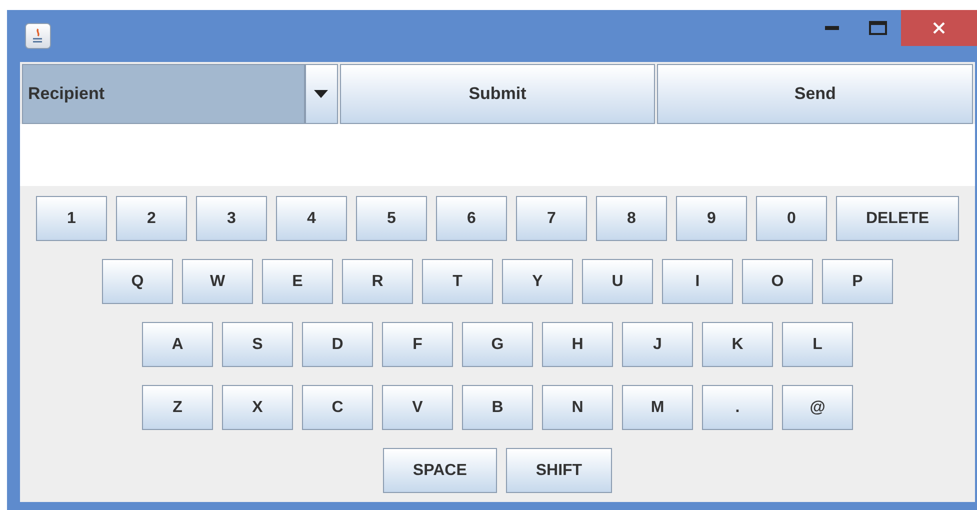 This screenshot has height=510, width=977. What do you see at coordinates (38, 36) in the screenshot?
I see `app-icon` at bounding box center [38, 36].